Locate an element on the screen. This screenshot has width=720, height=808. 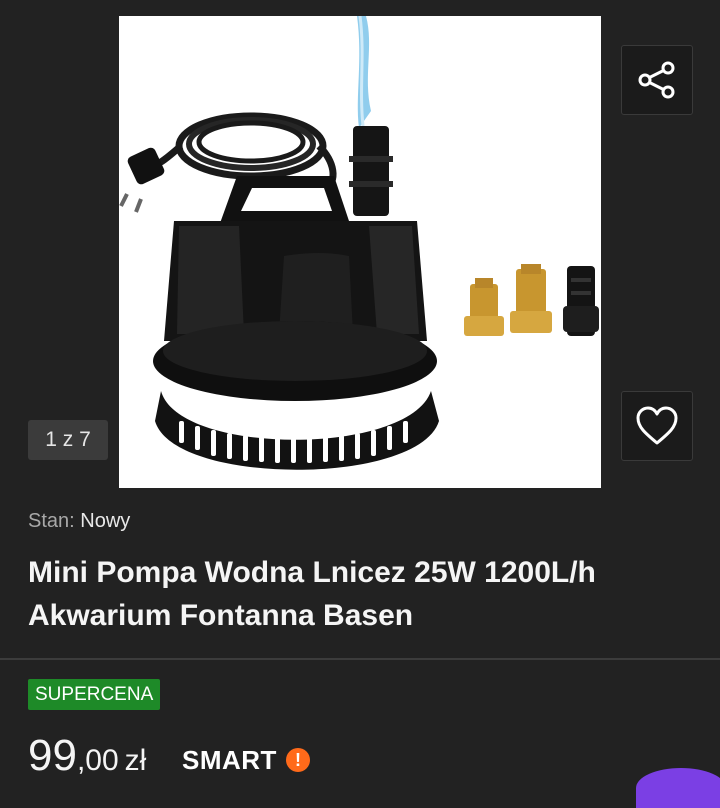
share-button is located at coordinates (657, 80).